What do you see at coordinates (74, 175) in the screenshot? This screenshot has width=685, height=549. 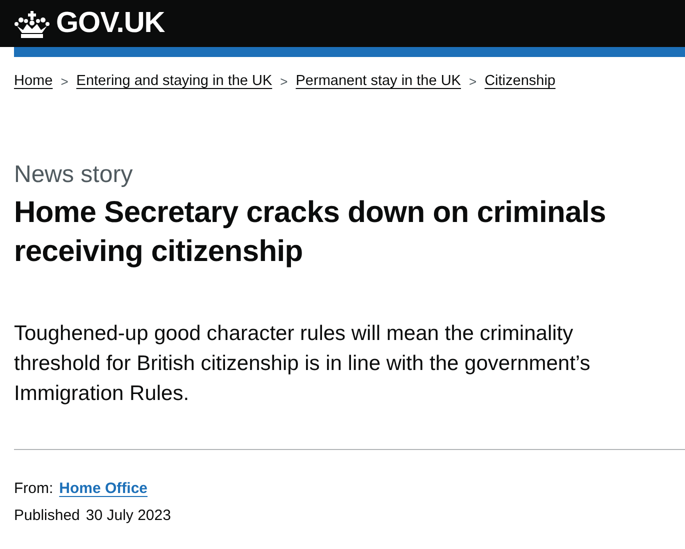 I see `article-type: News story` at bounding box center [74, 175].